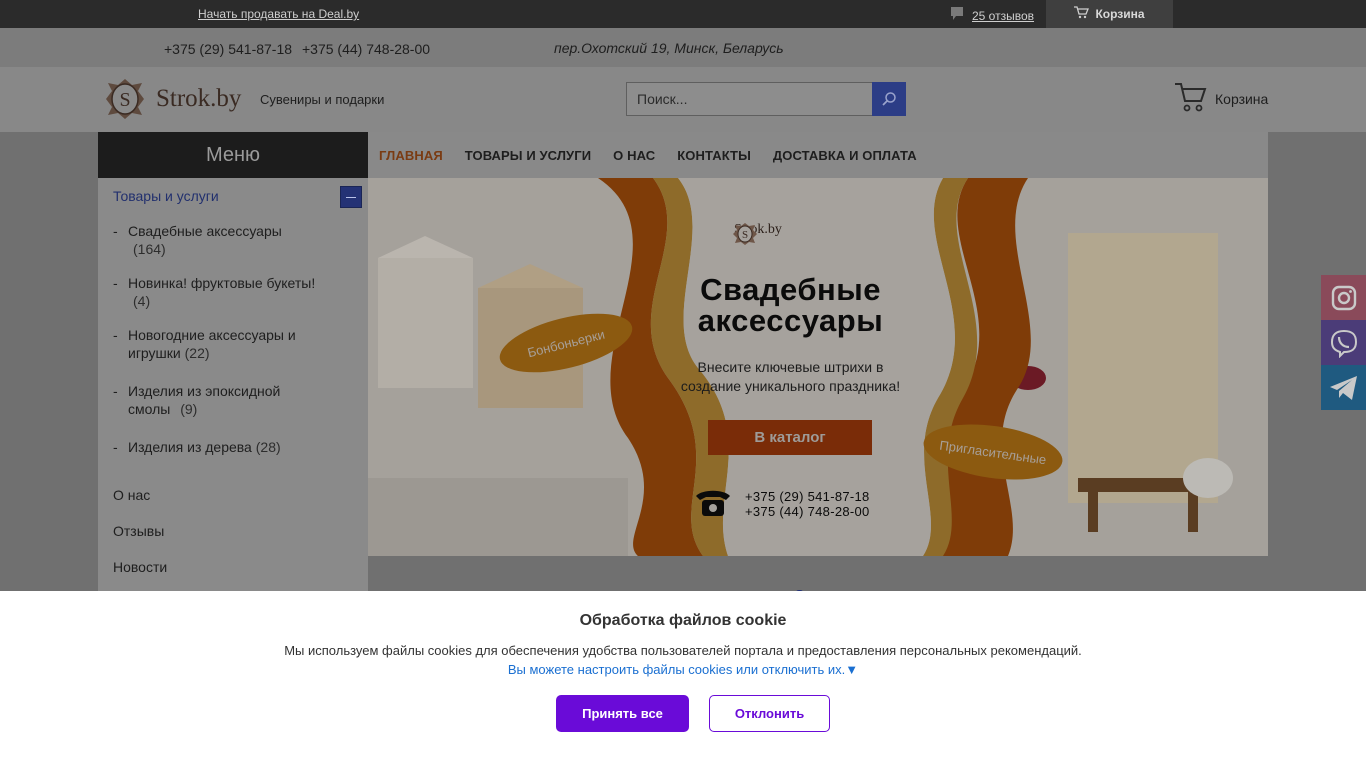  Describe the element at coordinates (205, 231) in the screenshot. I see `subitem-label: Свадебные аксессуары` at that location.